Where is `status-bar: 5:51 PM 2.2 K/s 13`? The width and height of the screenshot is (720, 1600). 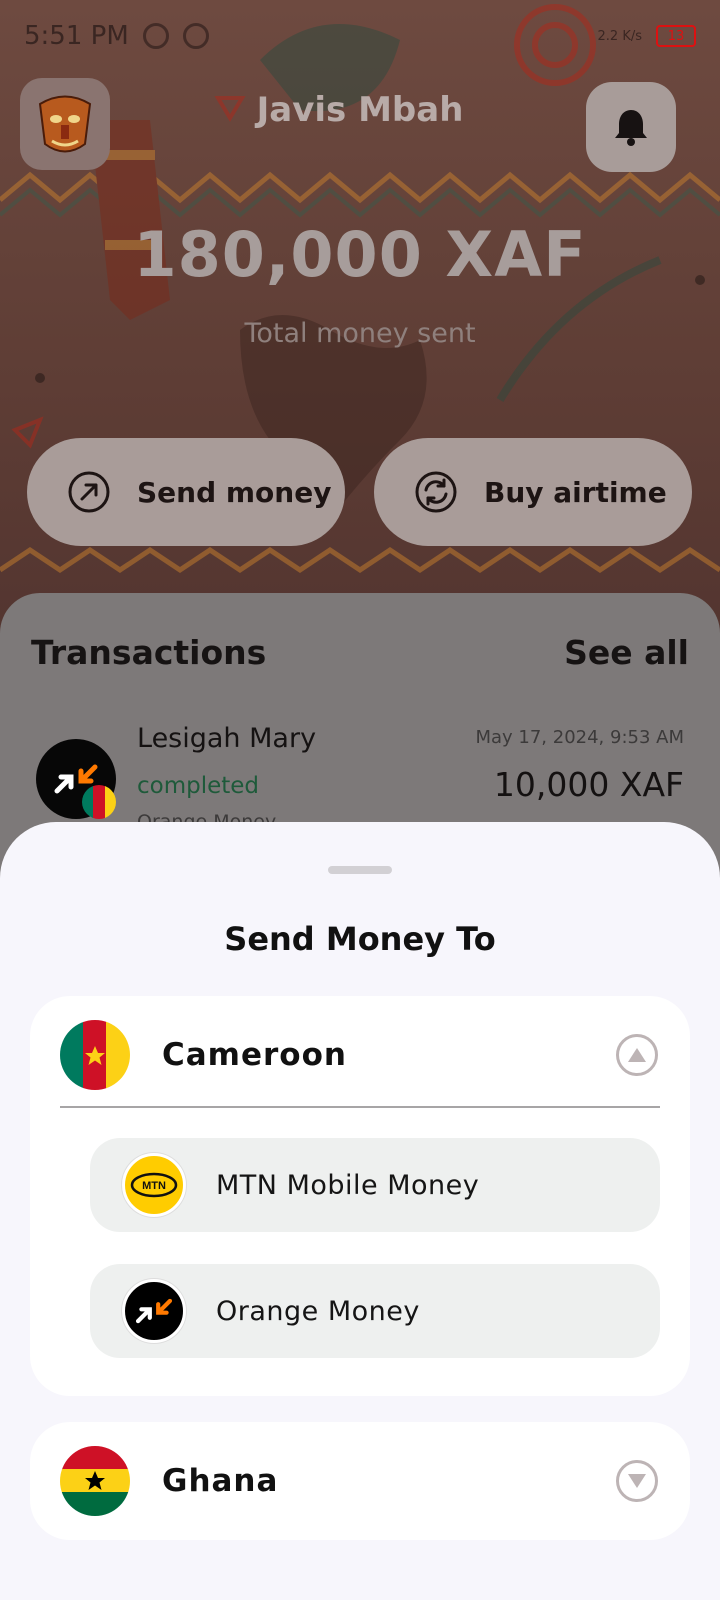
status-bar: 5:51 PM 2.2 K/s 13 is located at coordinates (360, 36).